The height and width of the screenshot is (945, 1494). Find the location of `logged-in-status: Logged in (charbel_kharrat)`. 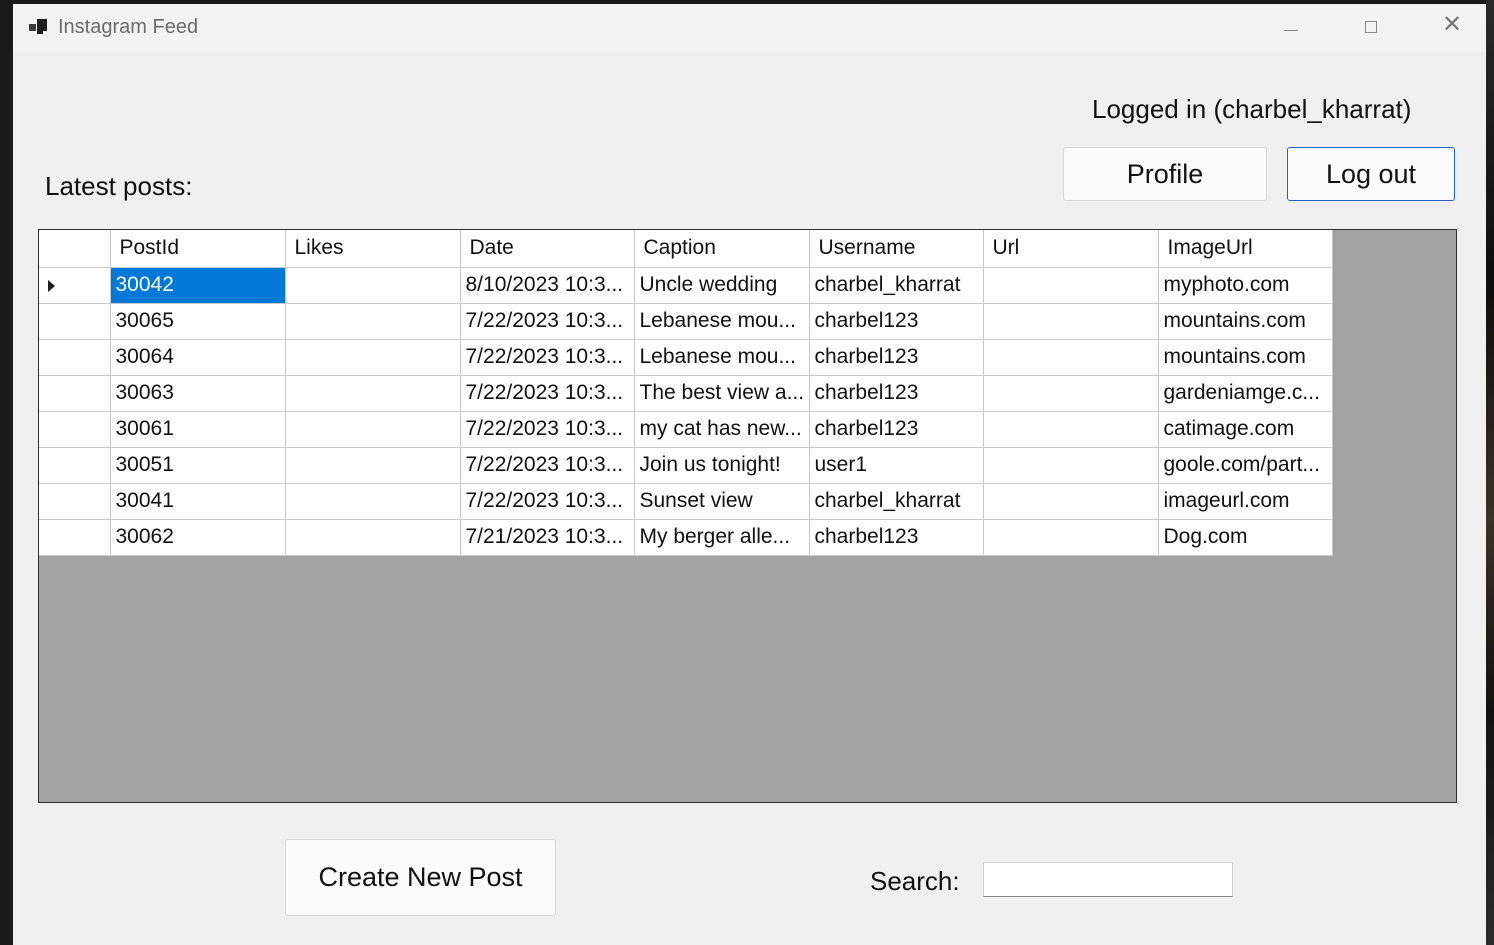

logged-in-status: Logged in (charbel_kharrat) is located at coordinates (1252, 109).